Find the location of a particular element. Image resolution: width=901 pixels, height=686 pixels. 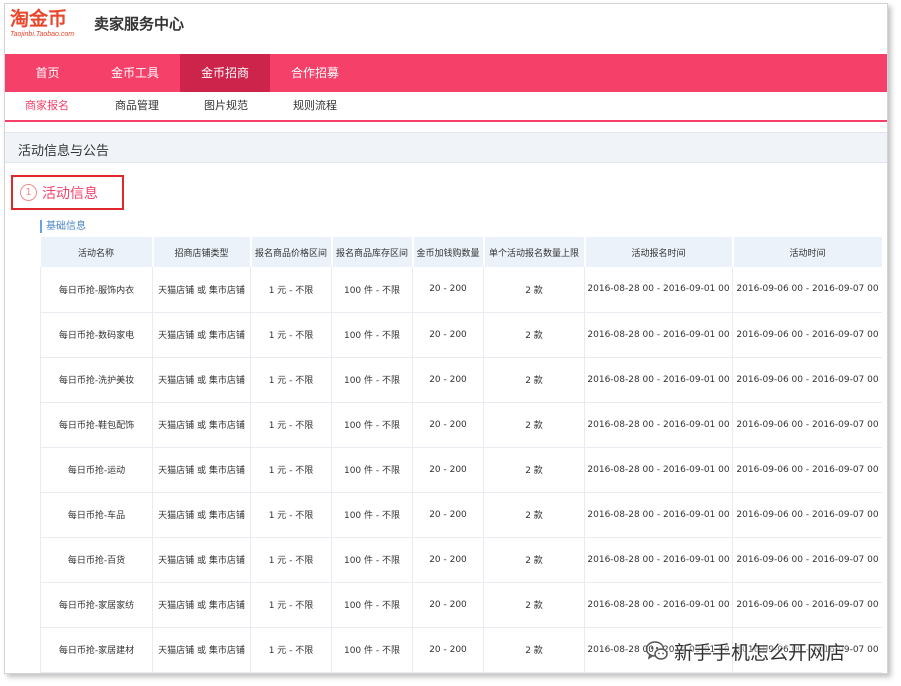

watermark-text: 新手手机怎么开网店 is located at coordinates (760, 652).